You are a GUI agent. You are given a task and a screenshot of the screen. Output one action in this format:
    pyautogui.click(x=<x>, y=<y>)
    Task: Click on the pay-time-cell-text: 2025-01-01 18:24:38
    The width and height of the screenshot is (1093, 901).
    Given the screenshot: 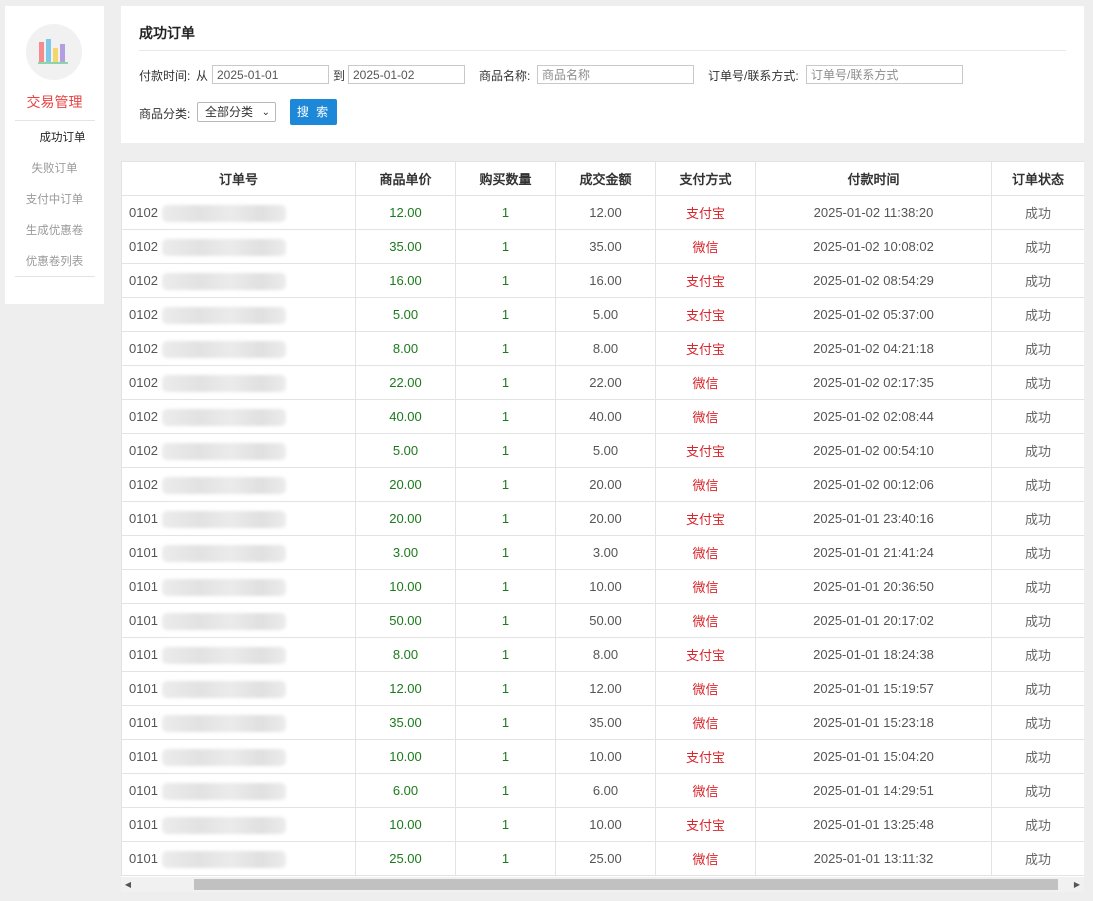 What is the action you would take?
    pyautogui.click(x=873, y=654)
    